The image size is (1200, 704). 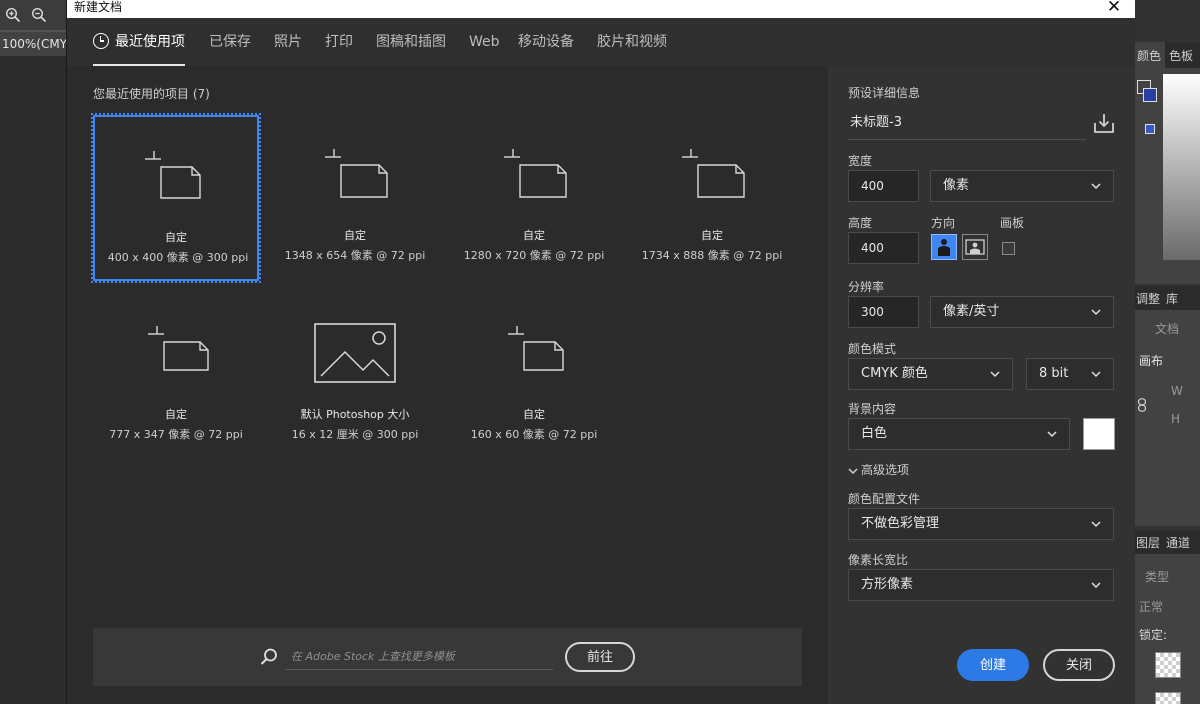 What do you see at coordinates (1148, 542) in the screenshot?
I see `tab-layers: 图层` at bounding box center [1148, 542].